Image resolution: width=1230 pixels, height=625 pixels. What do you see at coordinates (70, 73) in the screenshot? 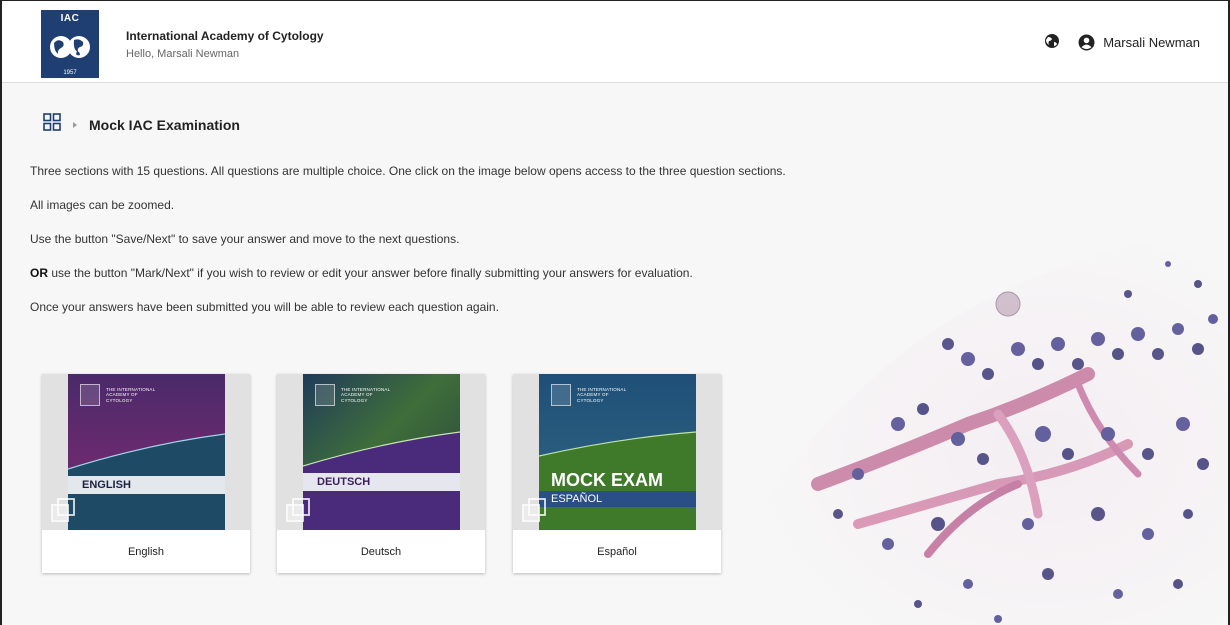
I see `logo-year: 1957` at bounding box center [70, 73].